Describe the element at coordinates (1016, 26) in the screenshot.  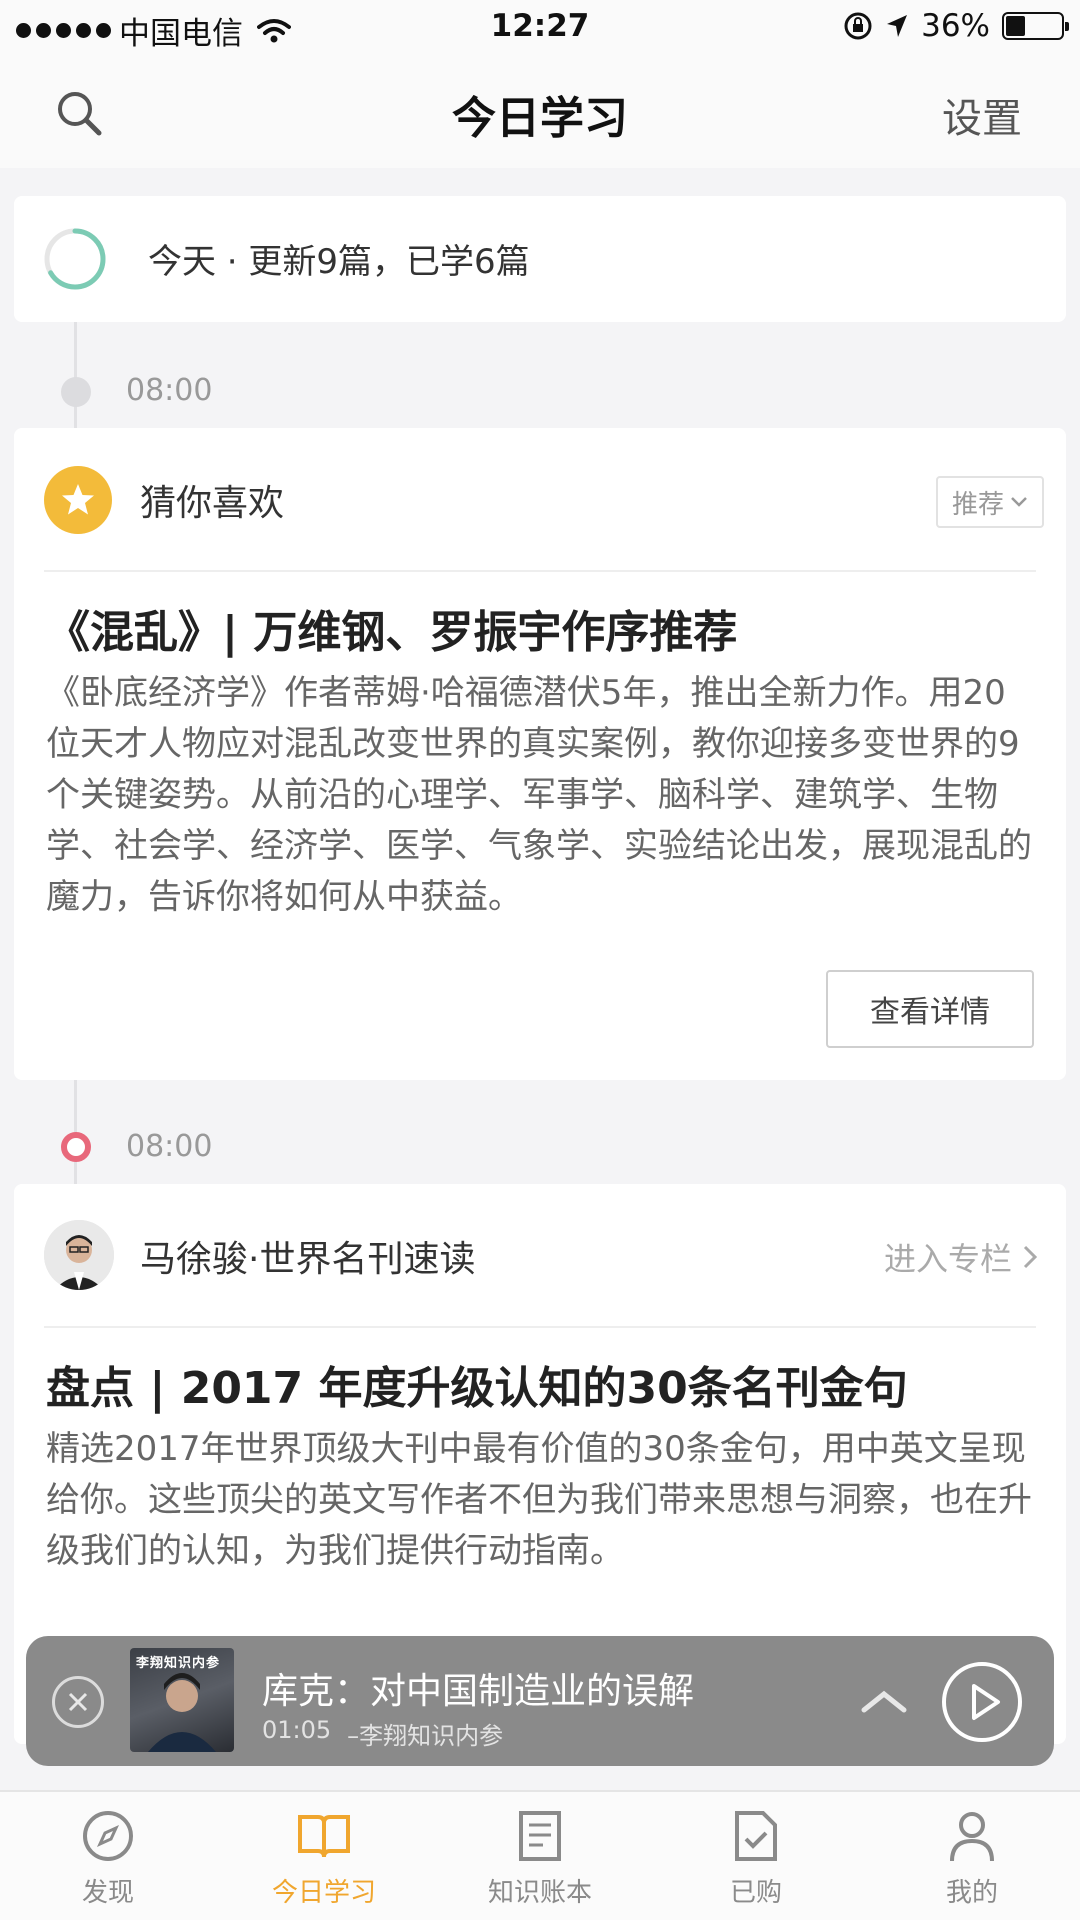
I see `battery-level` at that location.